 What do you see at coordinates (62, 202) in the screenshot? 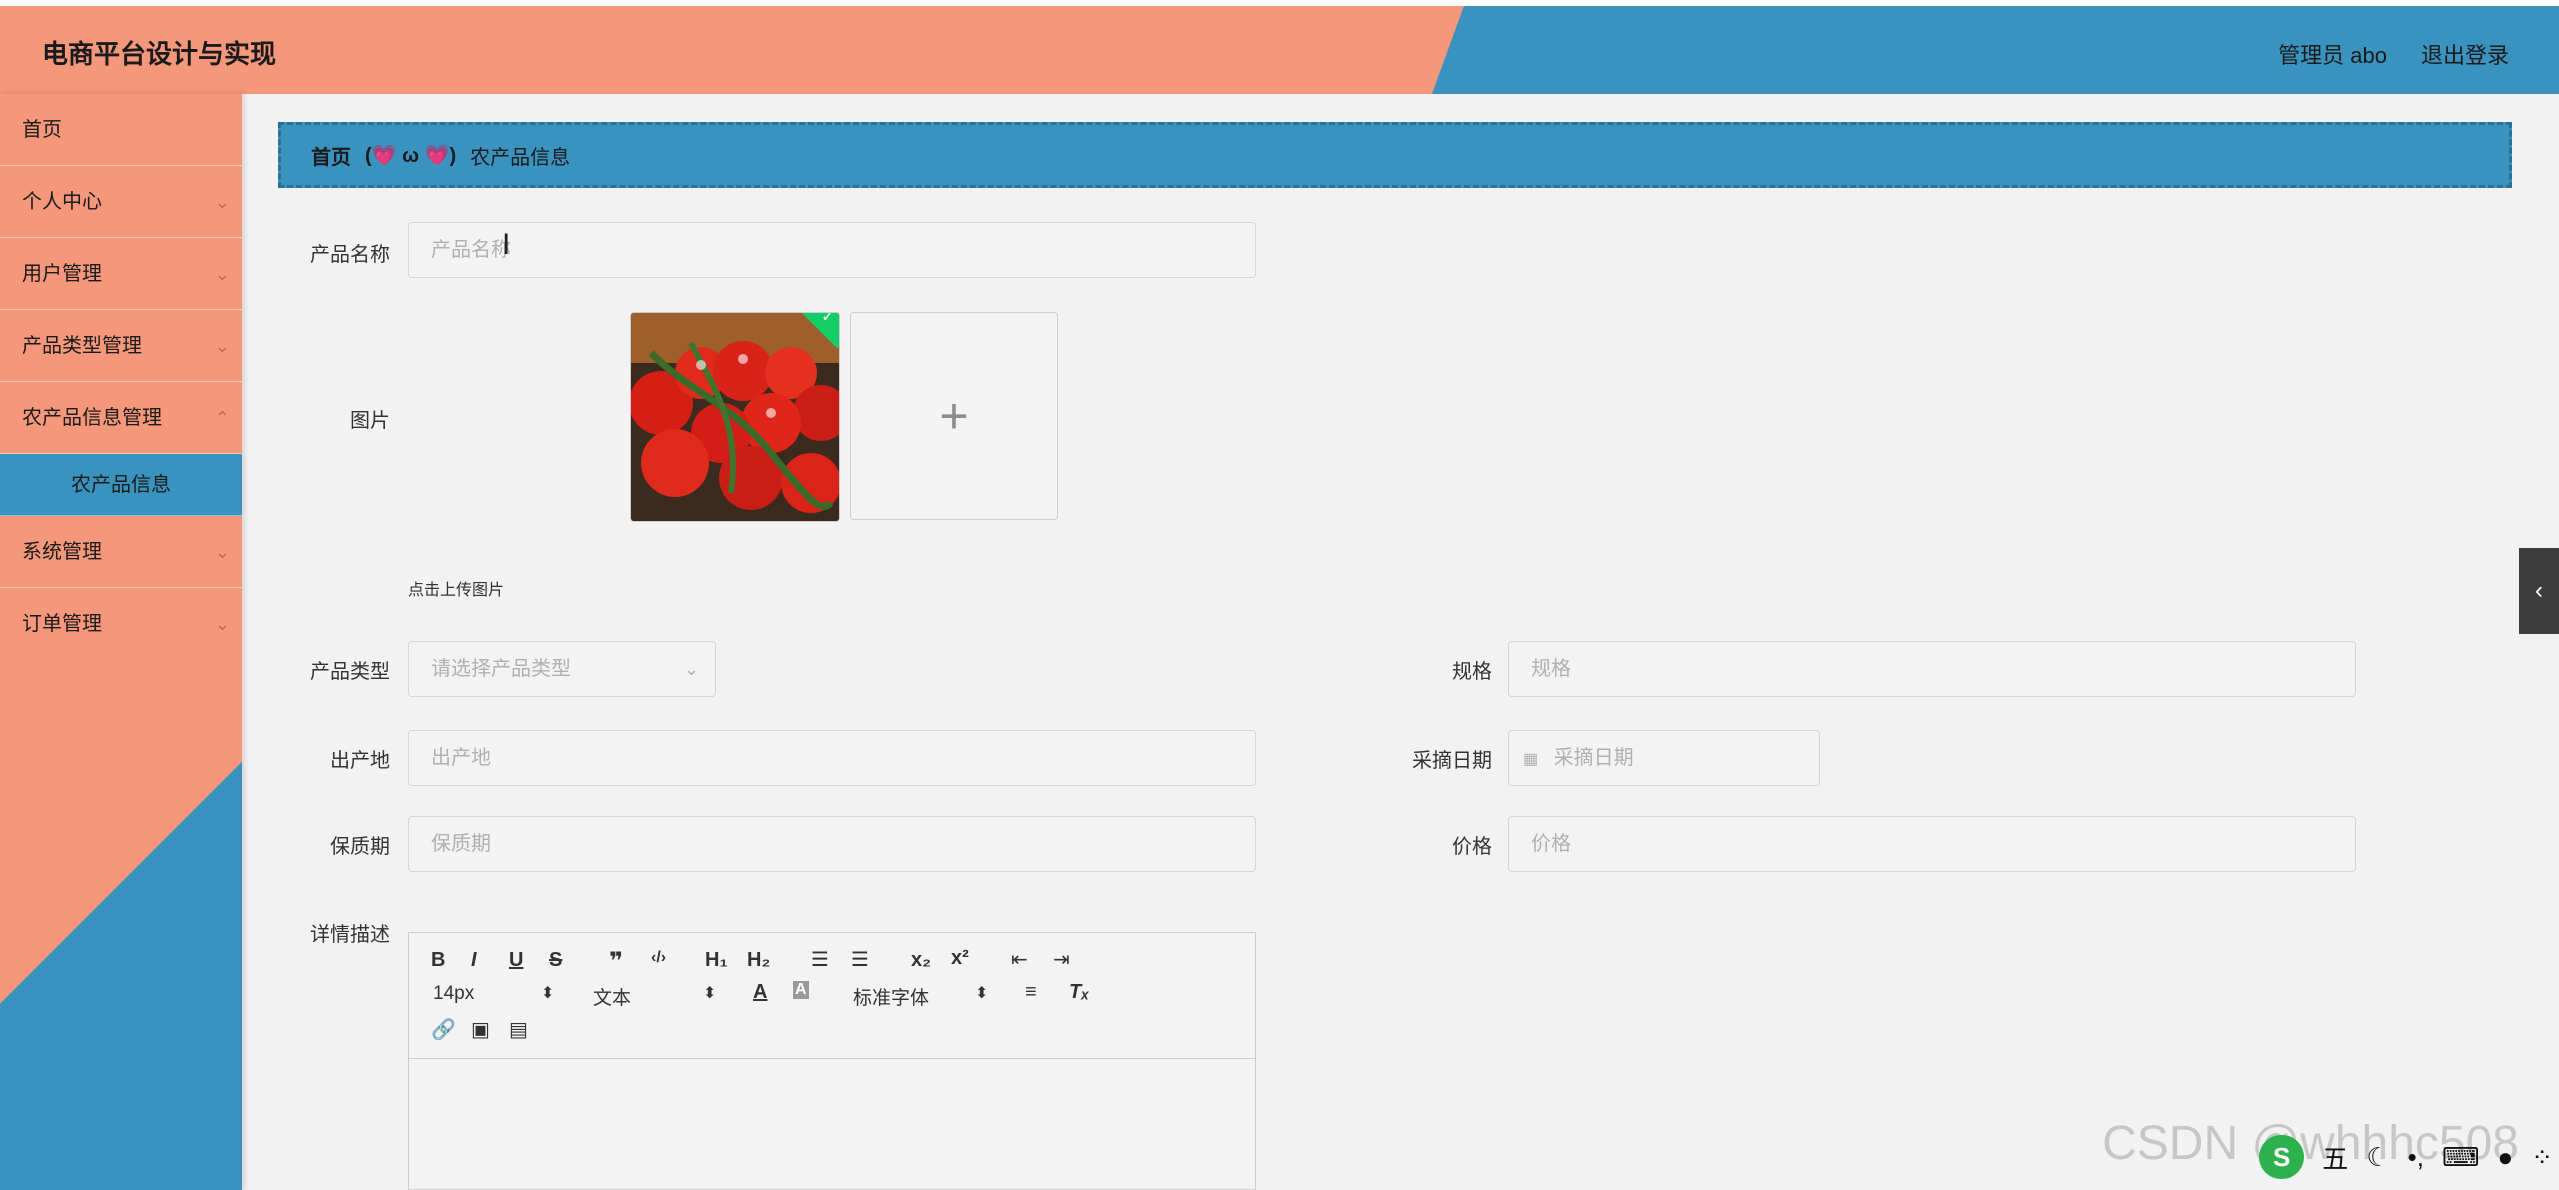
I see `sidebar-item-label: 个人中心` at bounding box center [62, 202].